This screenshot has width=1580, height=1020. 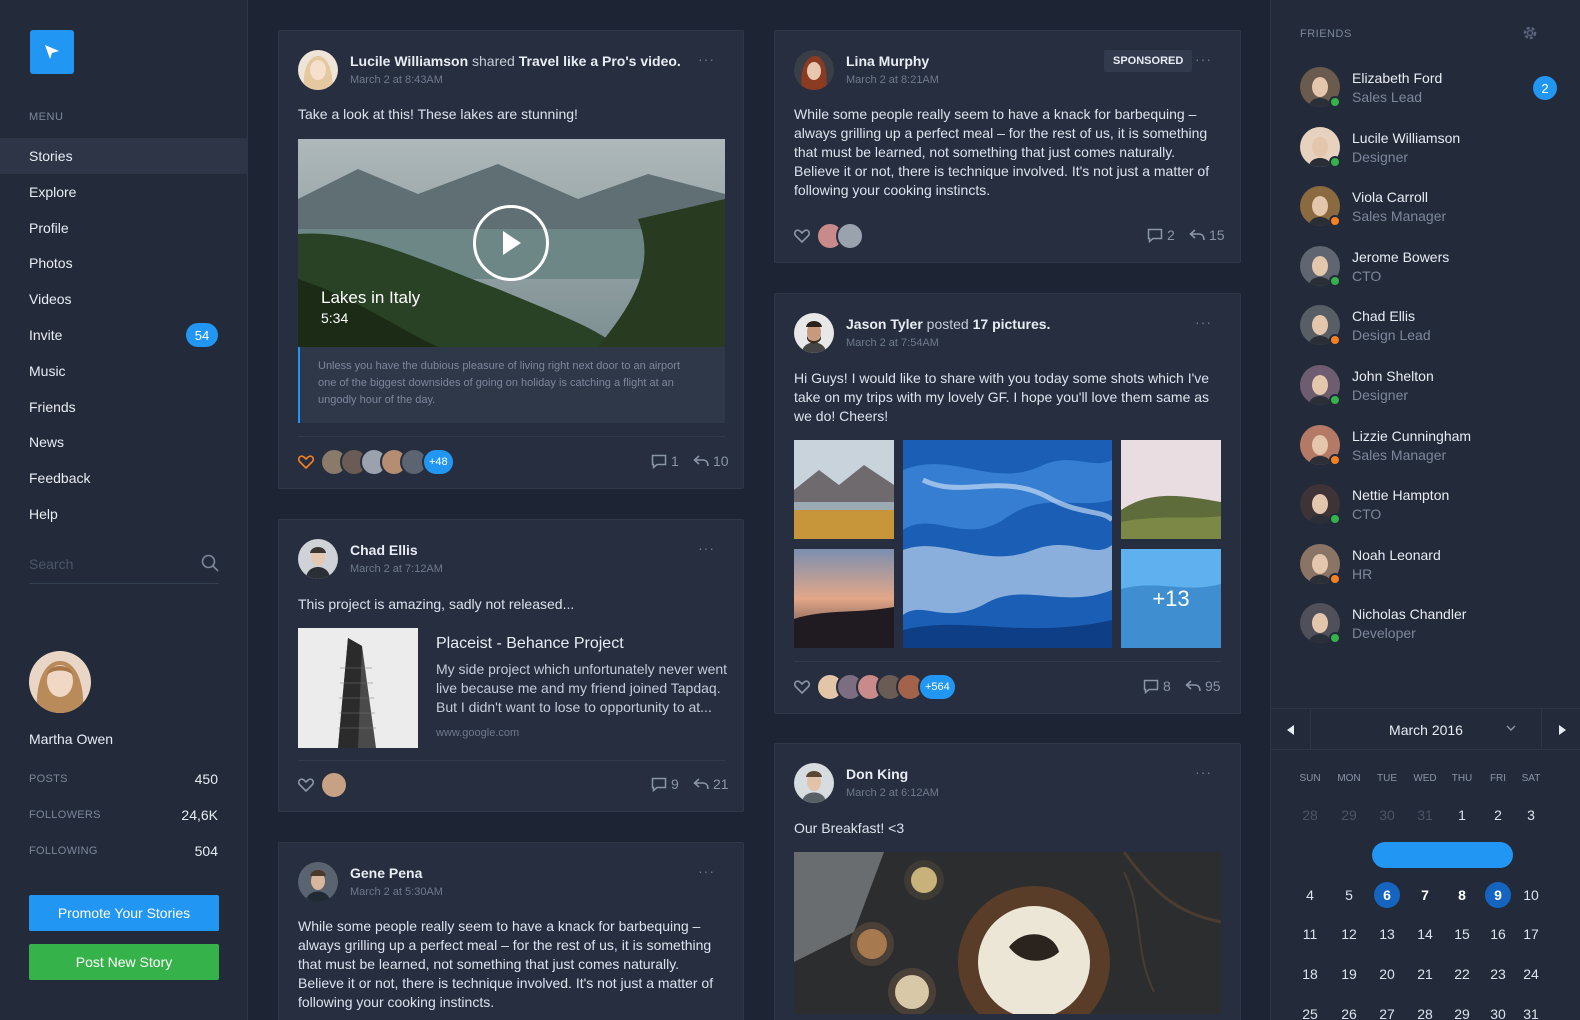 What do you see at coordinates (1511, 728) in the screenshot?
I see `chevron-down-icon` at bounding box center [1511, 728].